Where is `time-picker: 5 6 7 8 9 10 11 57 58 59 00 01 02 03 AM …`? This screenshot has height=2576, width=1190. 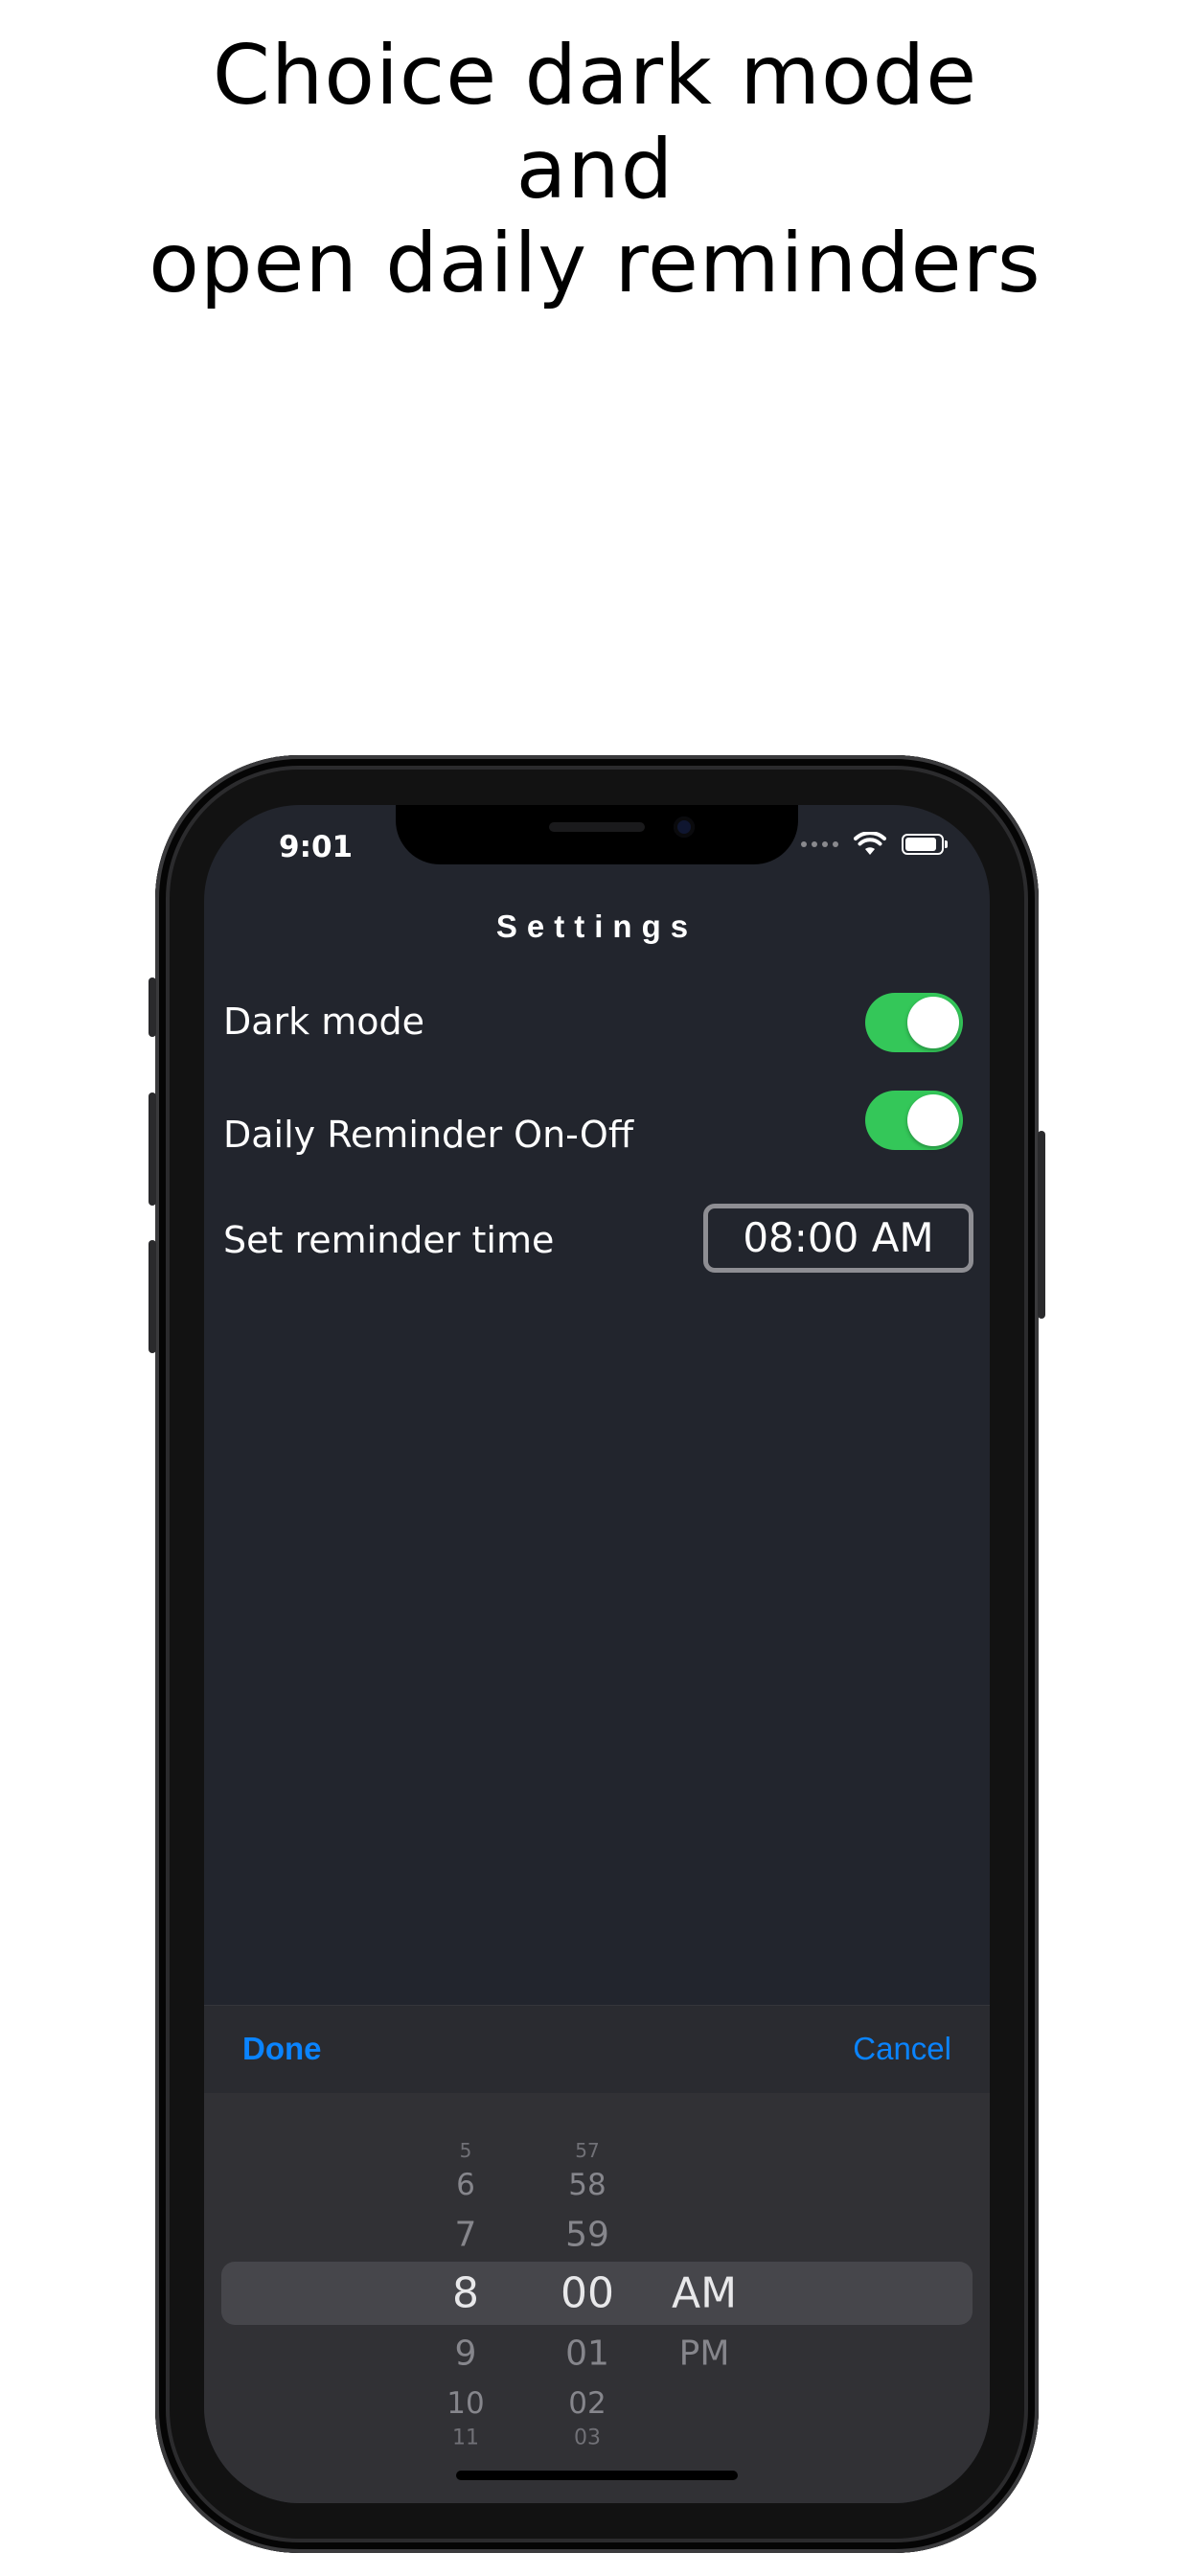
time-picker: 5 6 7 8 9 10 11 57 58 59 00 01 02 03 AM … is located at coordinates (597, 2298).